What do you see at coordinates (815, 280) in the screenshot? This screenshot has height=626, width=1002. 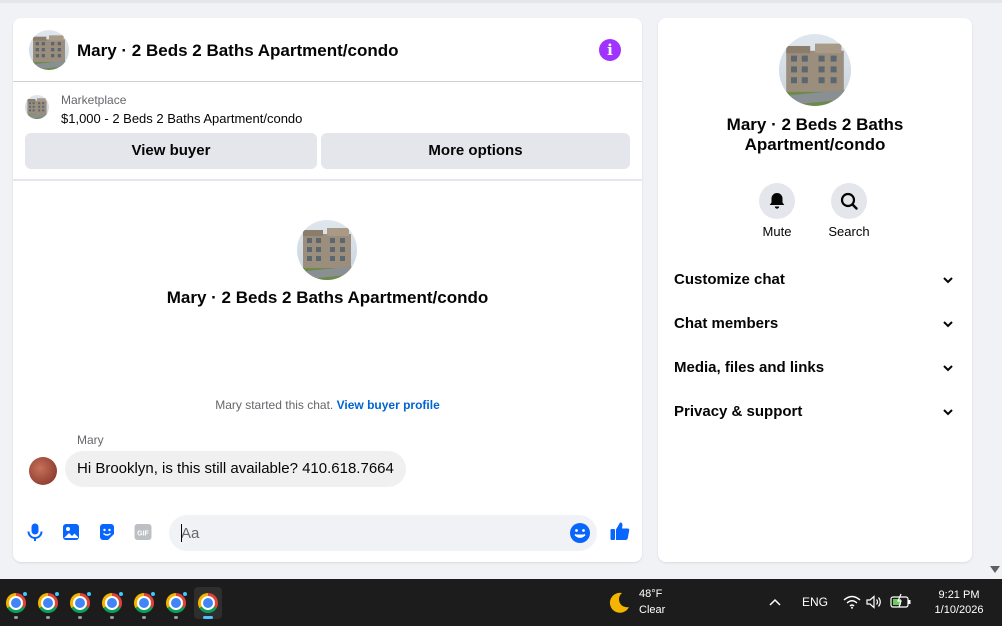 I see `section-customize-chat: Customize chat` at bounding box center [815, 280].